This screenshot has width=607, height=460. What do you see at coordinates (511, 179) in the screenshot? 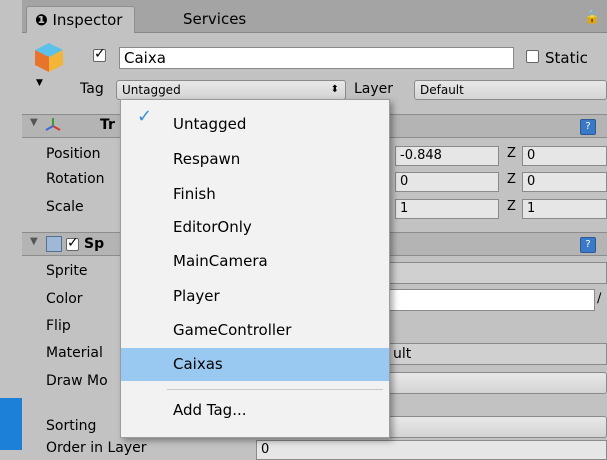
I see `rotation-z-label: Z` at bounding box center [511, 179].